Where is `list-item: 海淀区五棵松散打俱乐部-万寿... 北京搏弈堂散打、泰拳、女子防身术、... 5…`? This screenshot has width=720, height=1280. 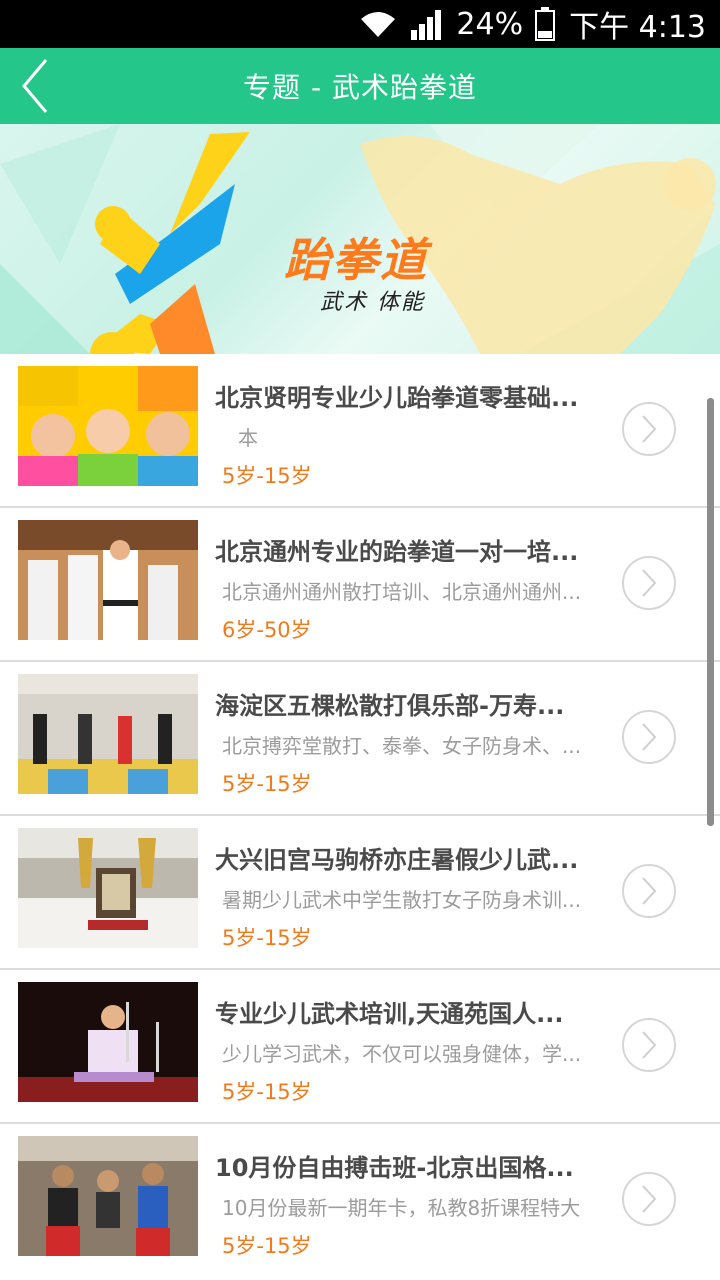
list-item: 海淀区五棵松散打俱乐部-万寿... 北京搏弈堂散打、泰拳、女子防身术、... 5… is located at coordinates (360, 739).